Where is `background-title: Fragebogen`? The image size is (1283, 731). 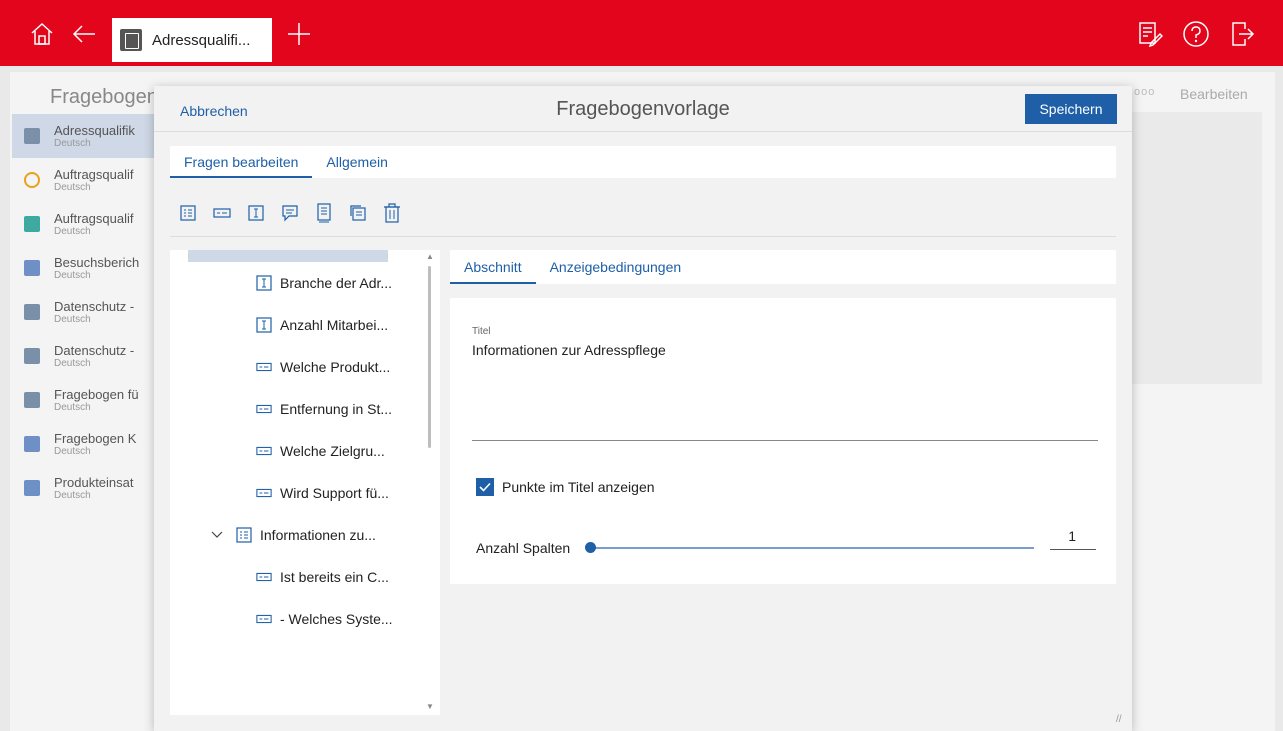 background-title: Fragebogen is located at coordinates (104, 97).